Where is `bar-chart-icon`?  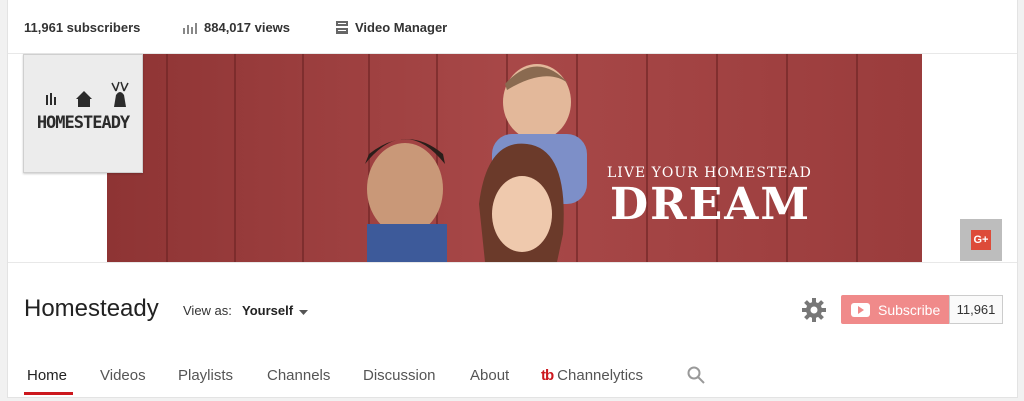 bar-chart-icon is located at coordinates (190, 28).